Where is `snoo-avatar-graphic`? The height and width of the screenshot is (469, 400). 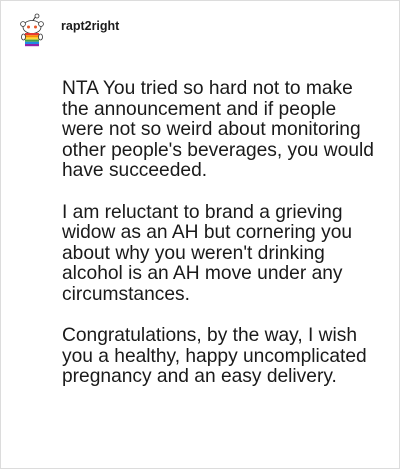 snoo-avatar-graphic is located at coordinates (32, 30).